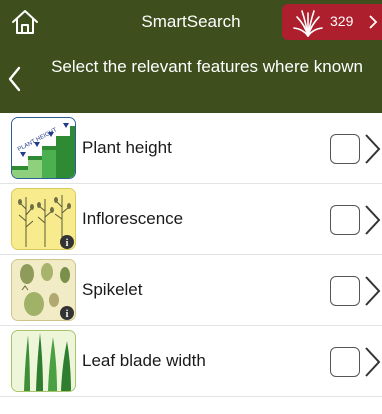 The image size is (382, 414). I want to click on results-count: 329, so click(342, 21).